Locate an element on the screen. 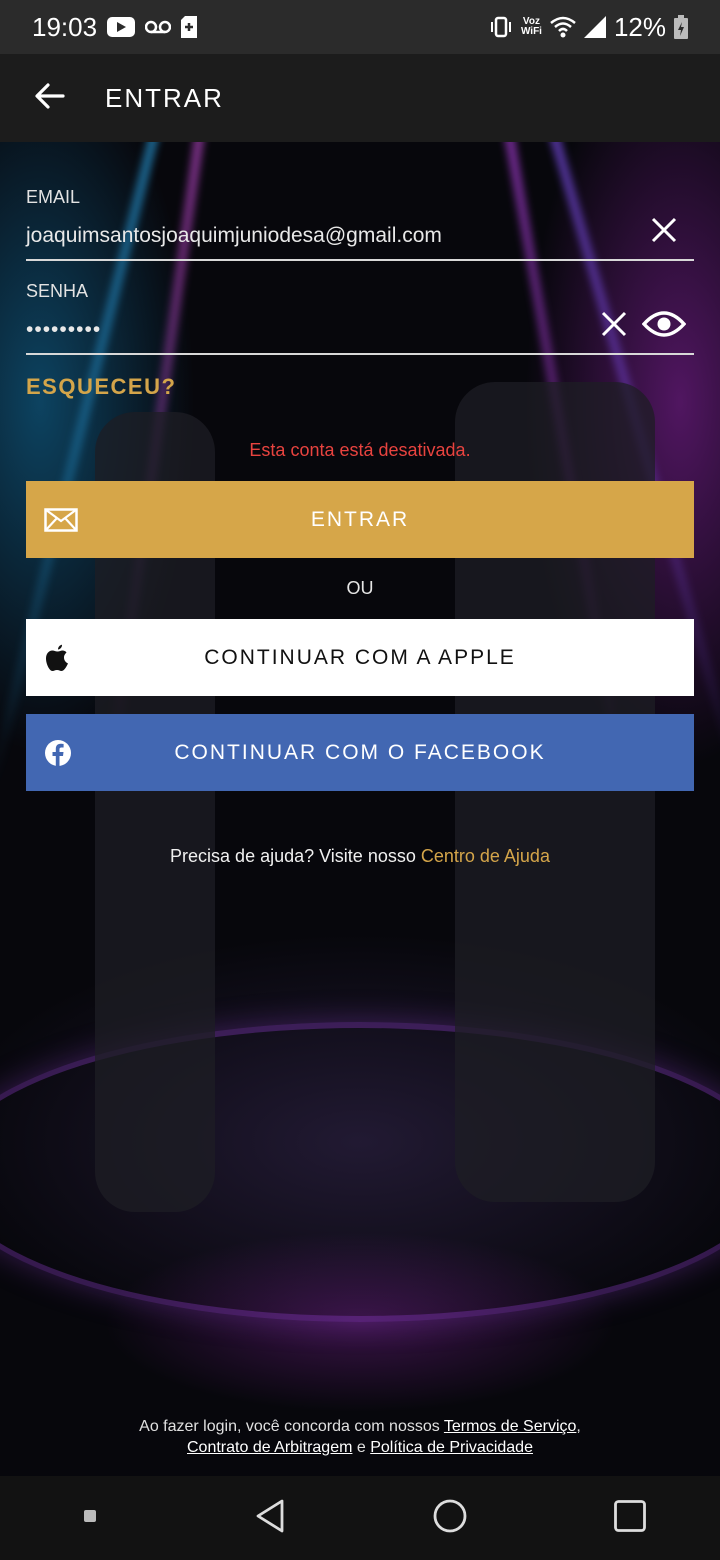 The width and height of the screenshot is (720, 1560). square-recents-icon is located at coordinates (630, 1518).